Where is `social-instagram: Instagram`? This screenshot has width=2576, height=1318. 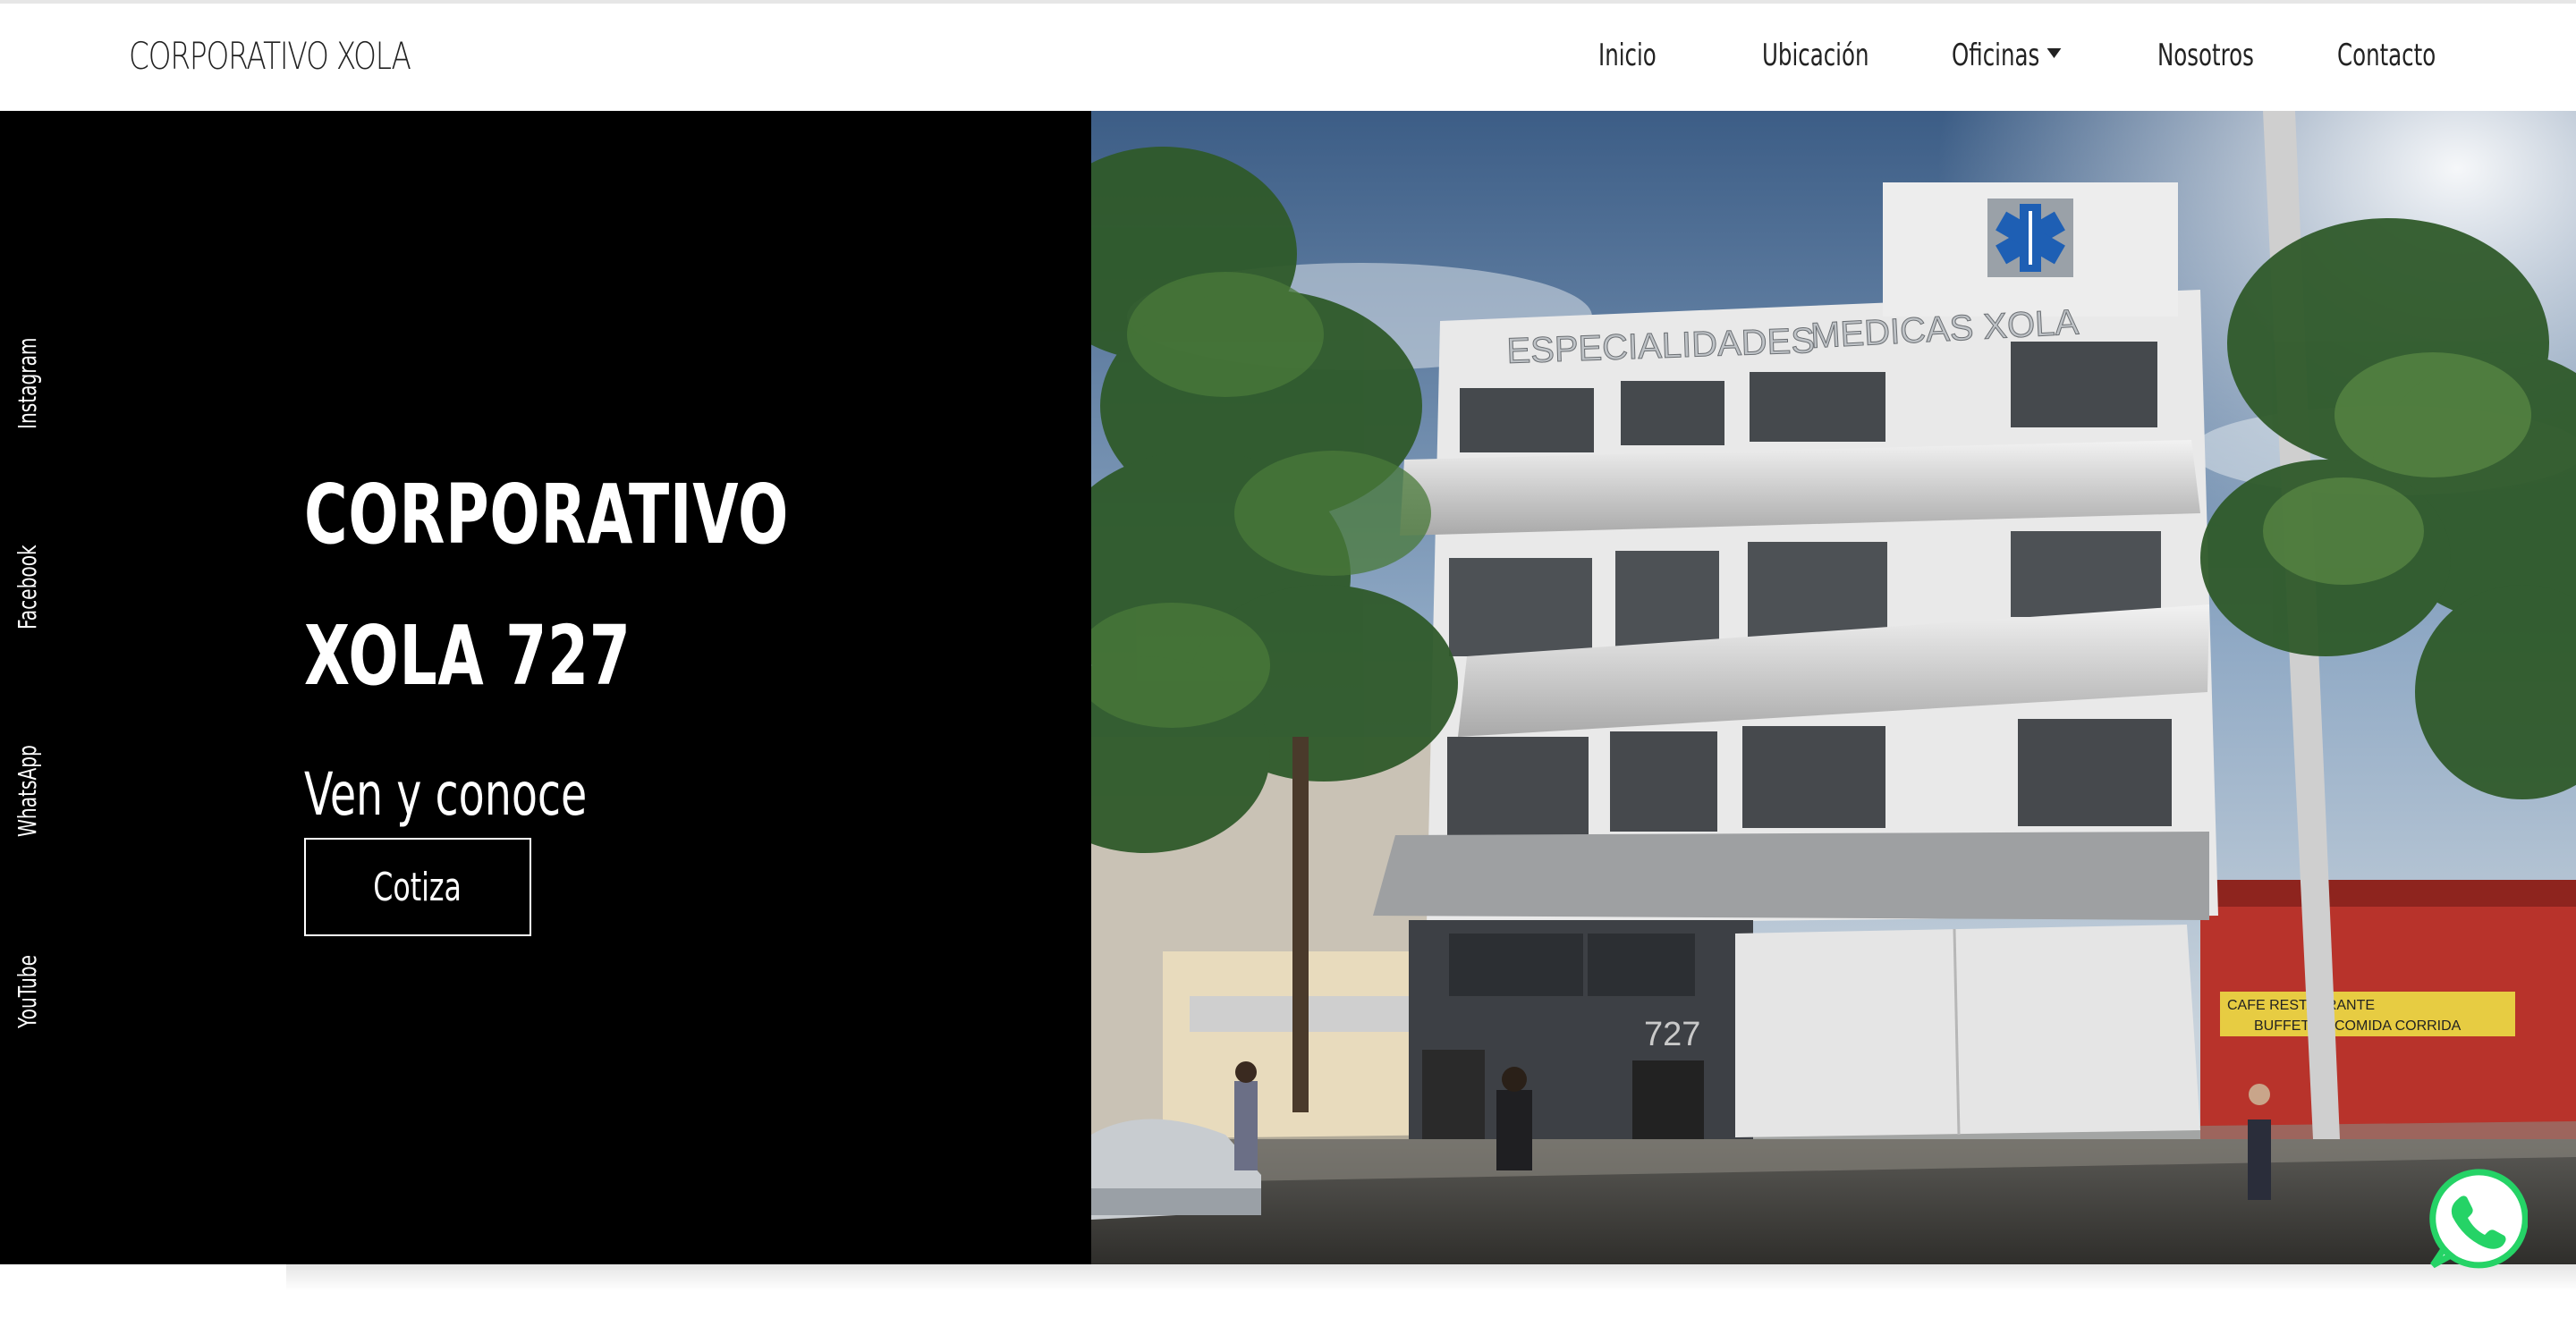 social-instagram: Instagram is located at coordinates (27, 366).